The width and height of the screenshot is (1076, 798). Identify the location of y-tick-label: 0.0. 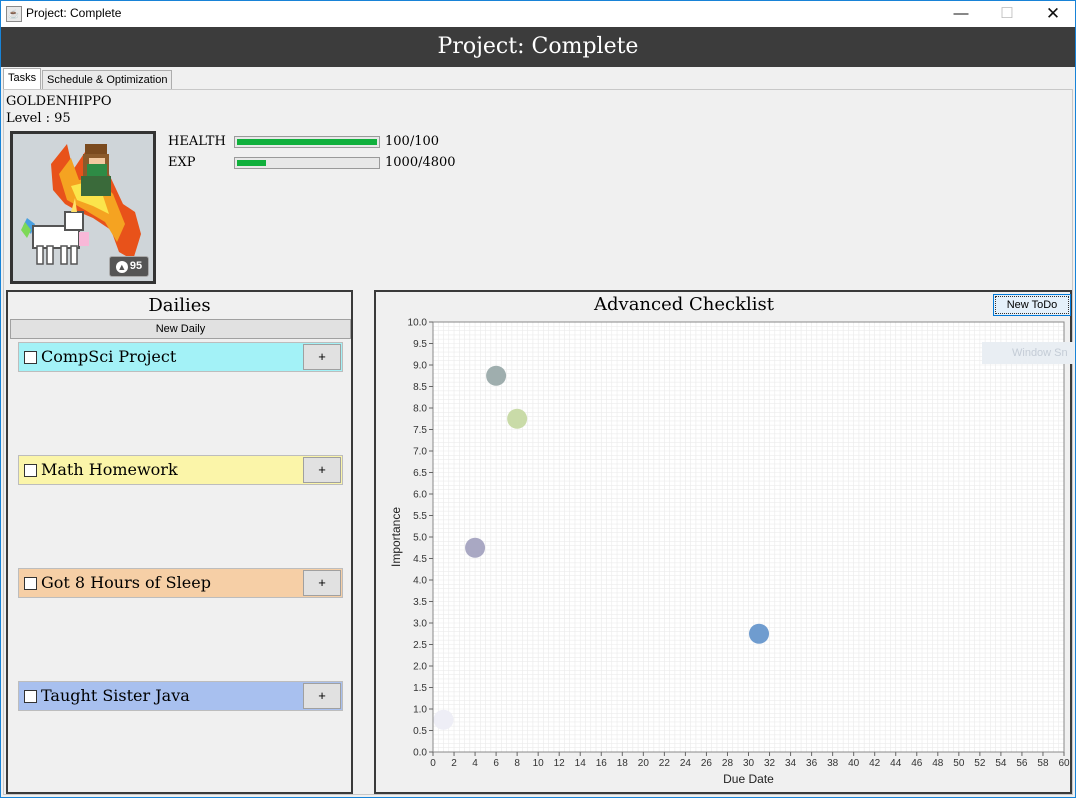
(420, 753).